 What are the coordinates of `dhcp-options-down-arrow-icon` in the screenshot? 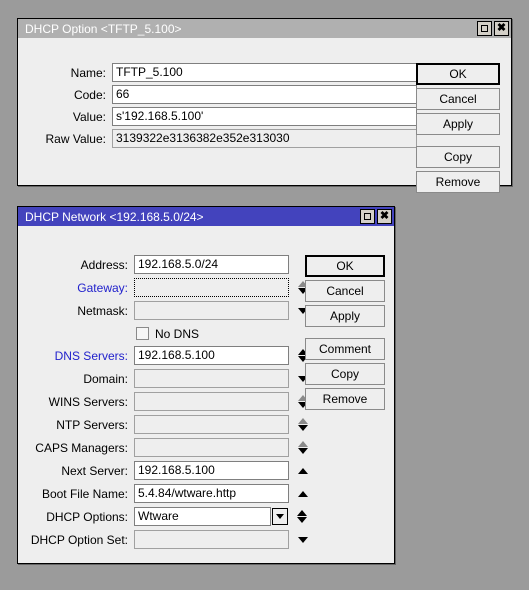 It's located at (302, 516).